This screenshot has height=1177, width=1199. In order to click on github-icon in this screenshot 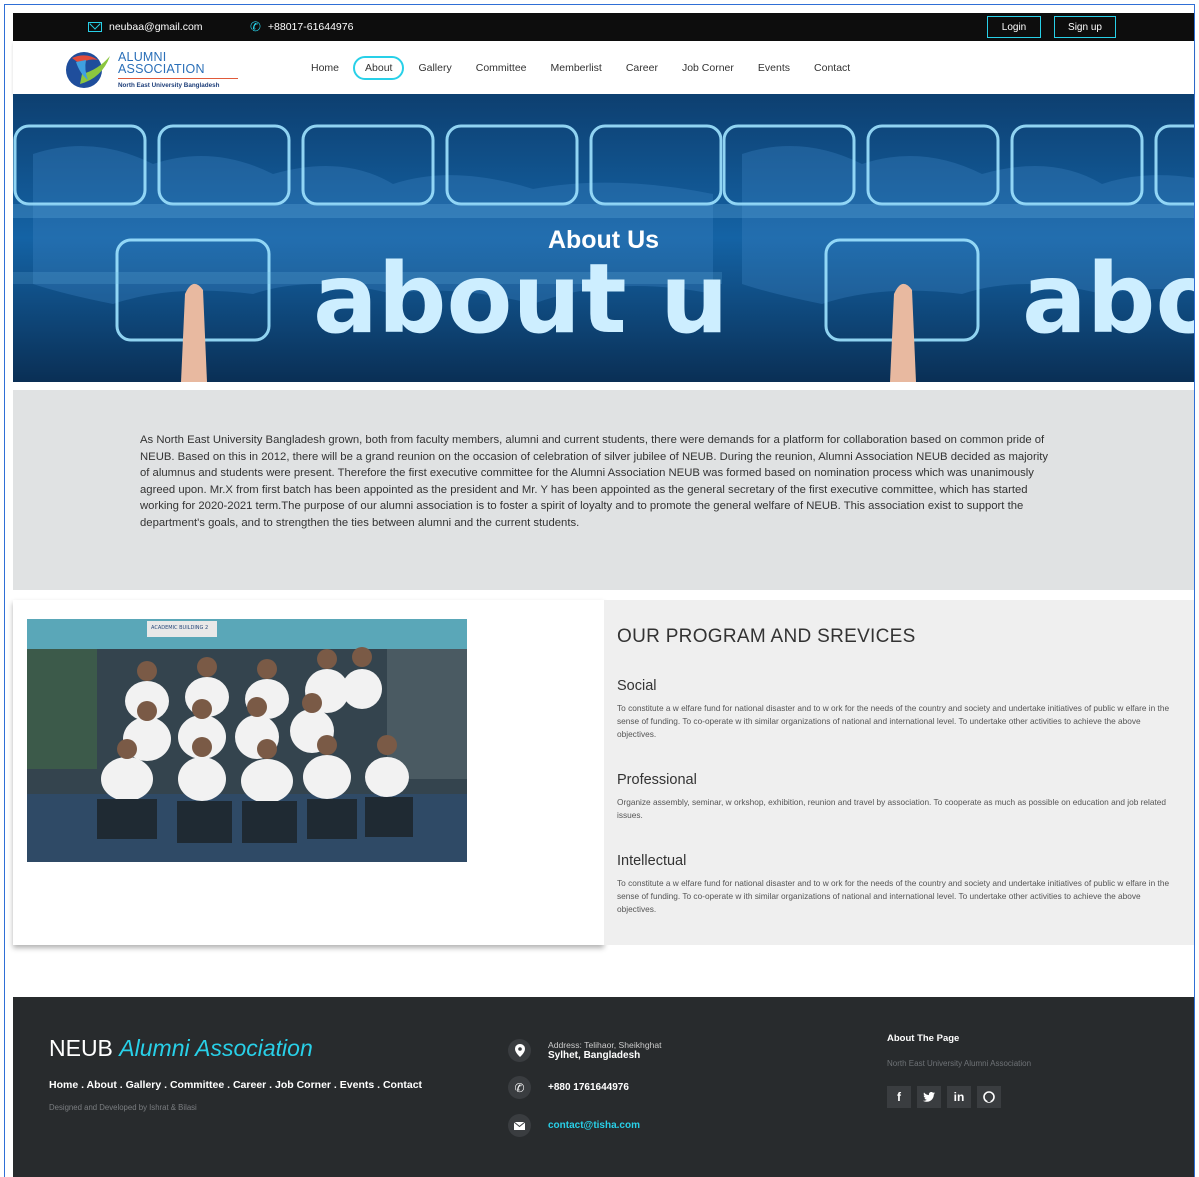, I will do `click(989, 1097)`.